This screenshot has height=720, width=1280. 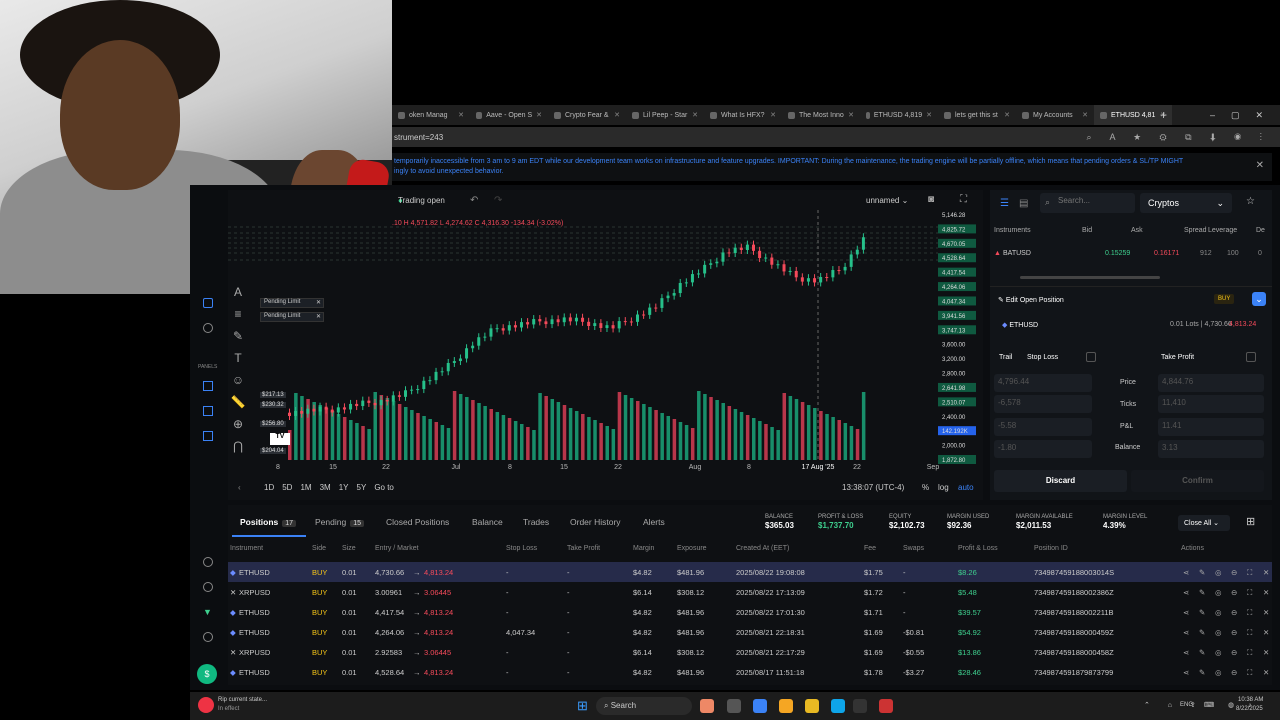 I want to click on table-column-header: Position ID, so click(x=1051, y=548).